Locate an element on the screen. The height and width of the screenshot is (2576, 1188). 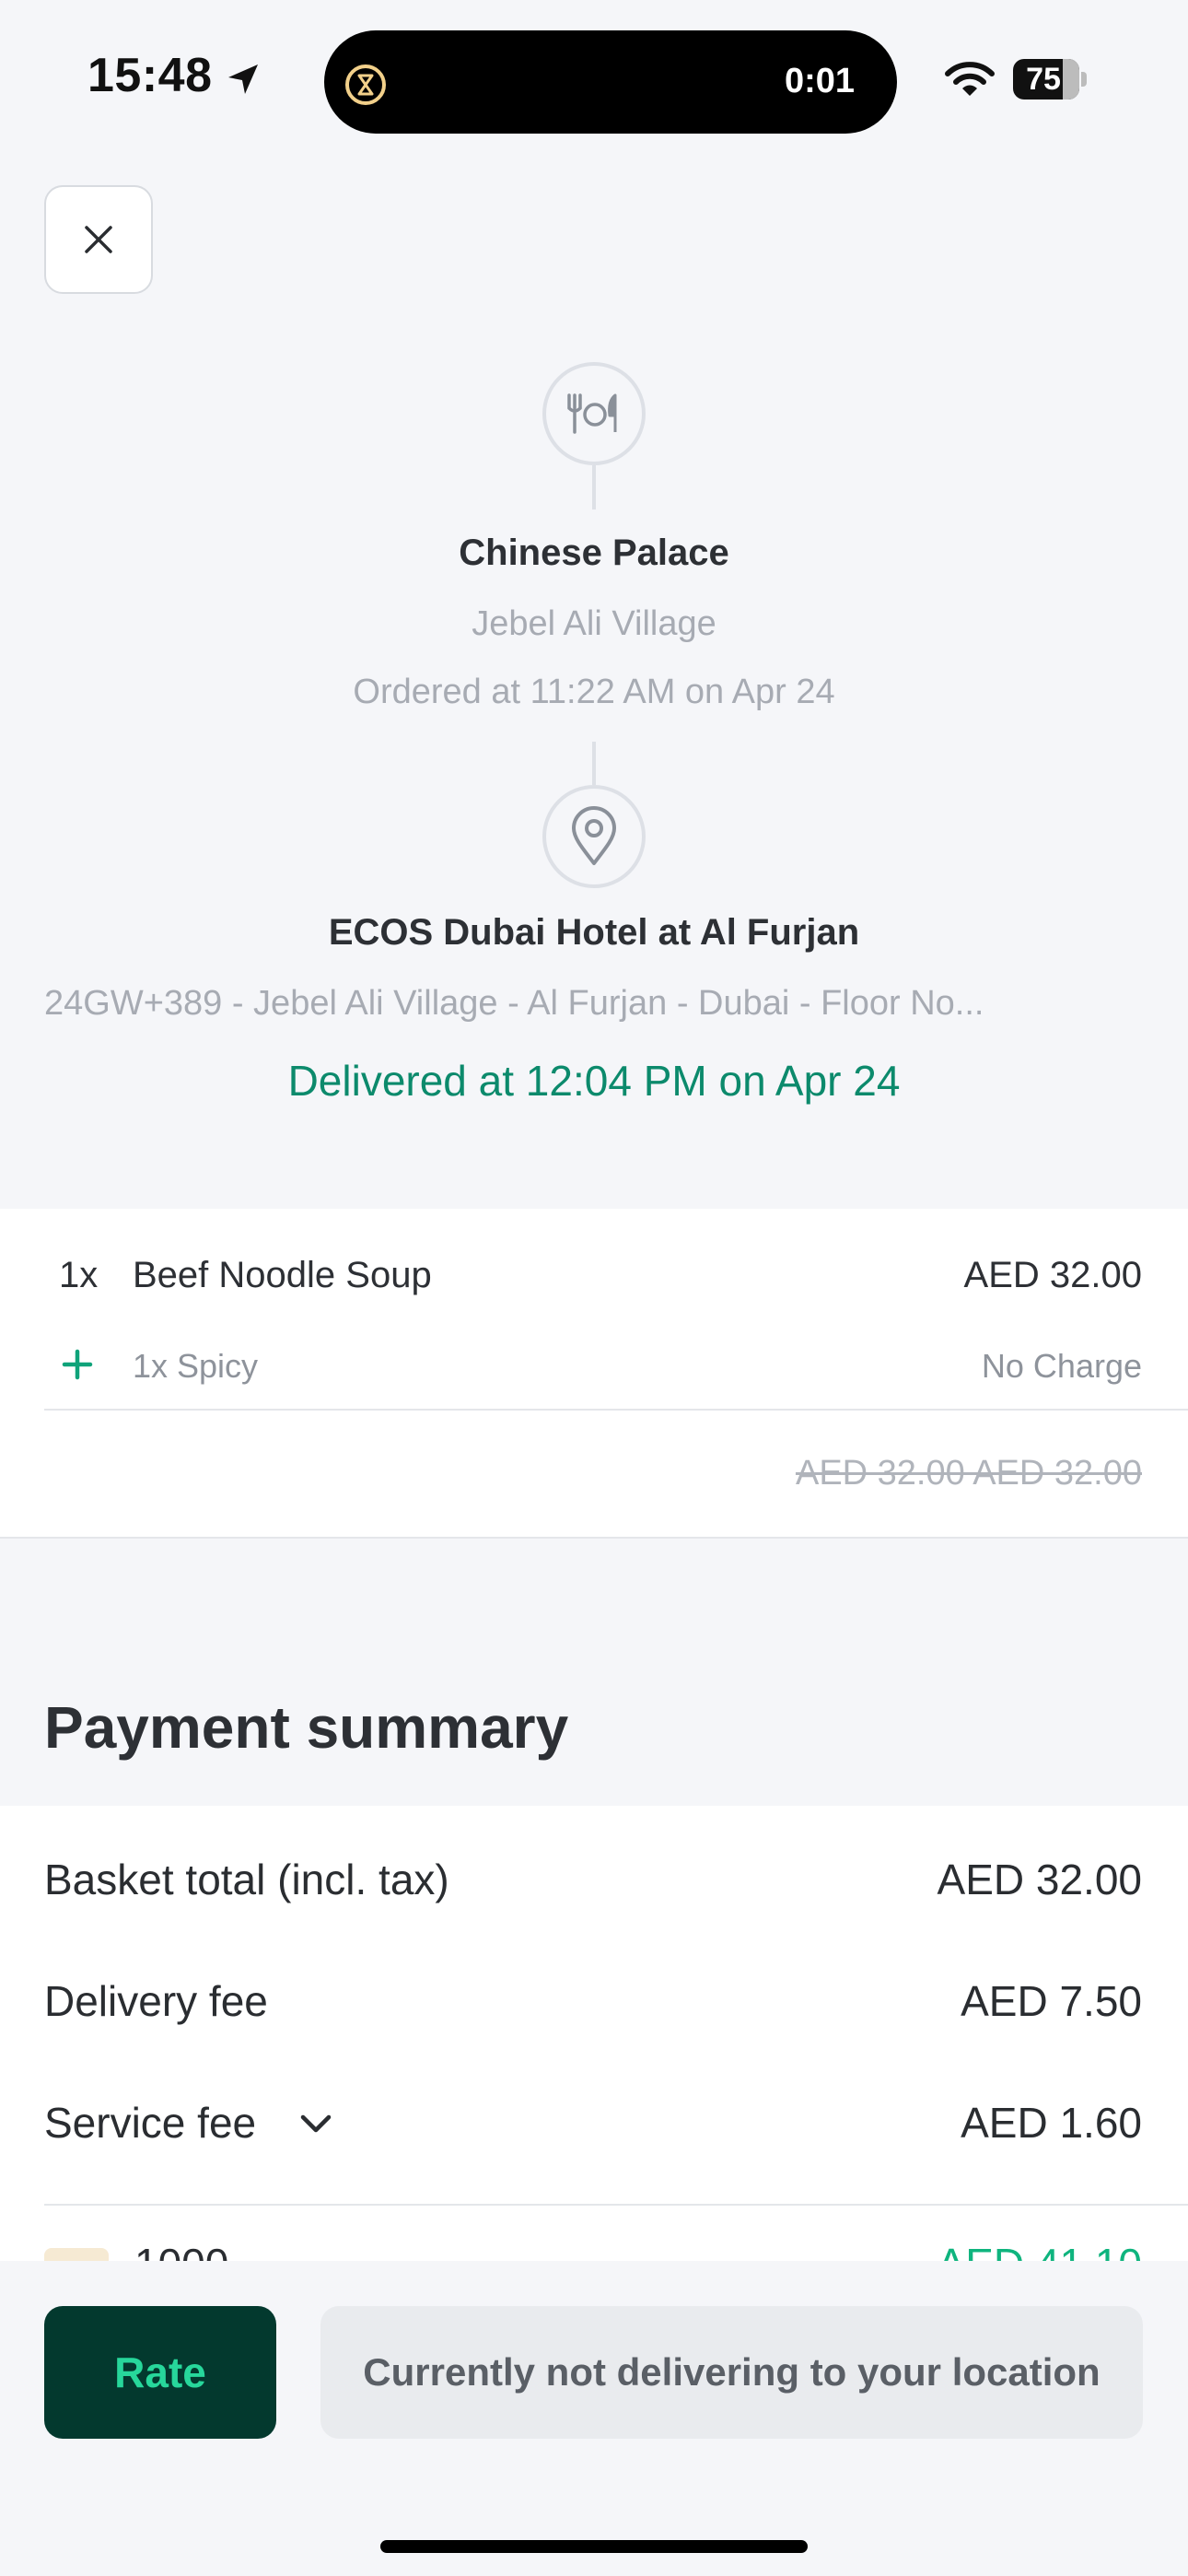
activity-timer: 0:01 is located at coordinates (819, 81).